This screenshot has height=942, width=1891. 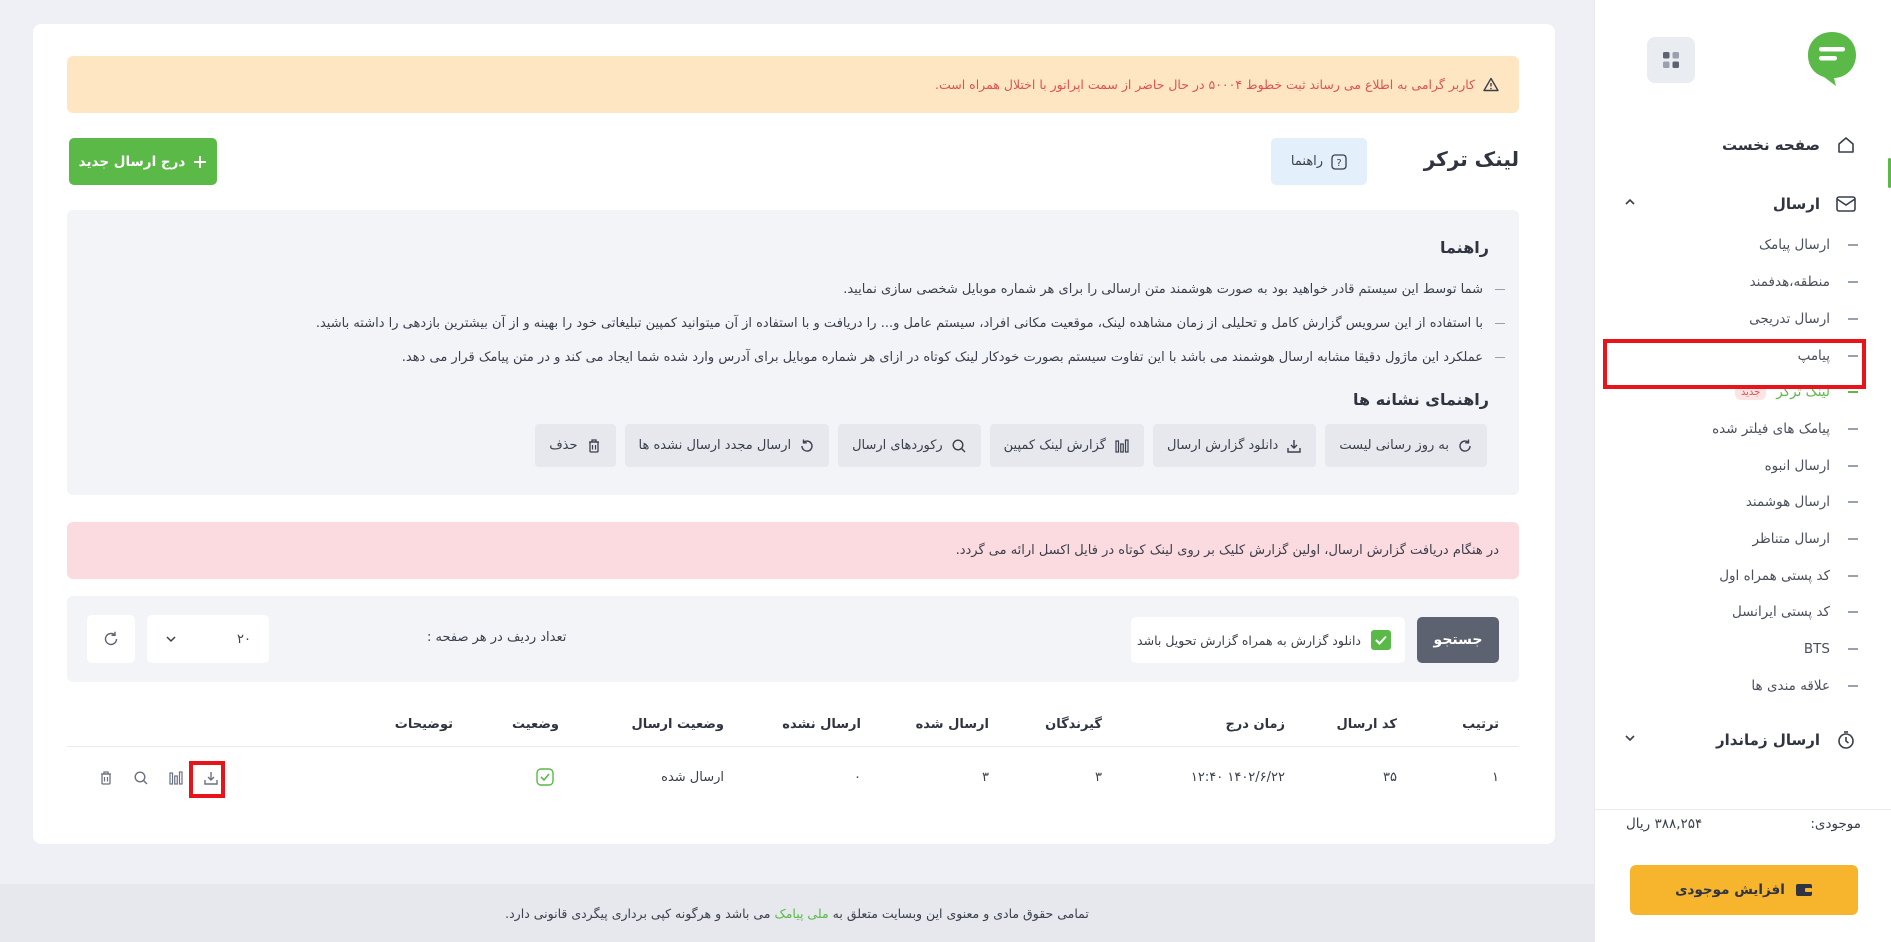 I want to click on cell-index: ۱, so click(x=1495, y=777).